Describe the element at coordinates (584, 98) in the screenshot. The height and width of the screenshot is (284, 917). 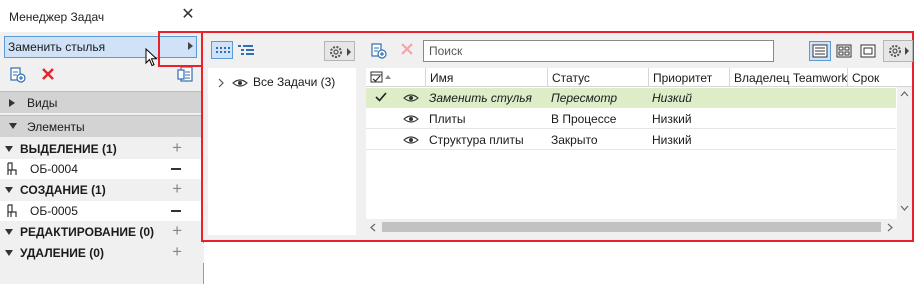
I see `task-status: Пересмотр` at that location.